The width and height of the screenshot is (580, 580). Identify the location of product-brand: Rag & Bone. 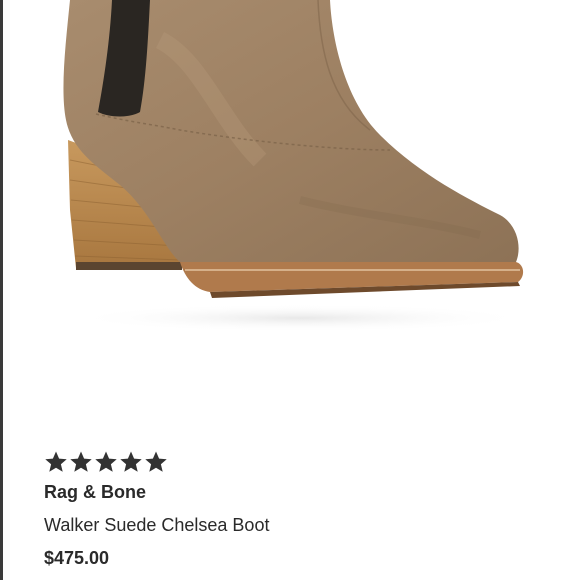
(294, 492).